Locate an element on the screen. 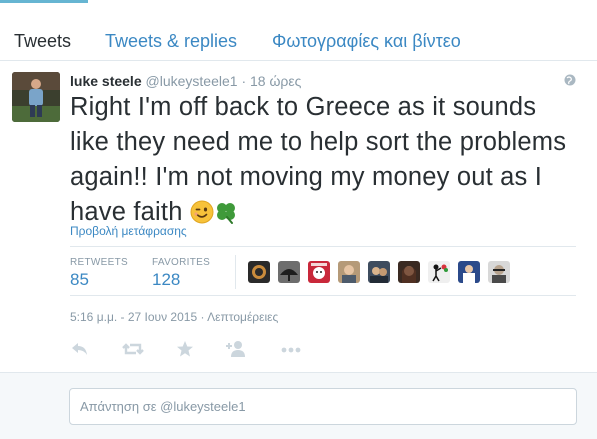 This screenshot has width=597, height=439. relative-time: 18 ώρες is located at coordinates (275, 81).